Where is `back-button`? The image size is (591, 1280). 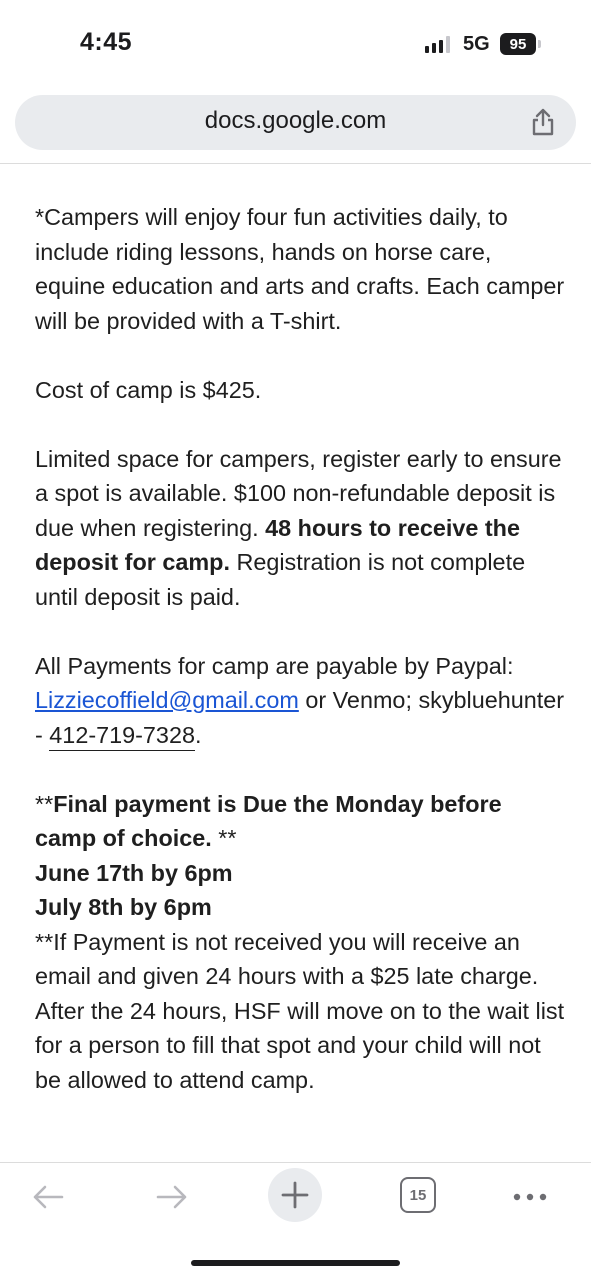
back-button is located at coordinates (48, 1197).